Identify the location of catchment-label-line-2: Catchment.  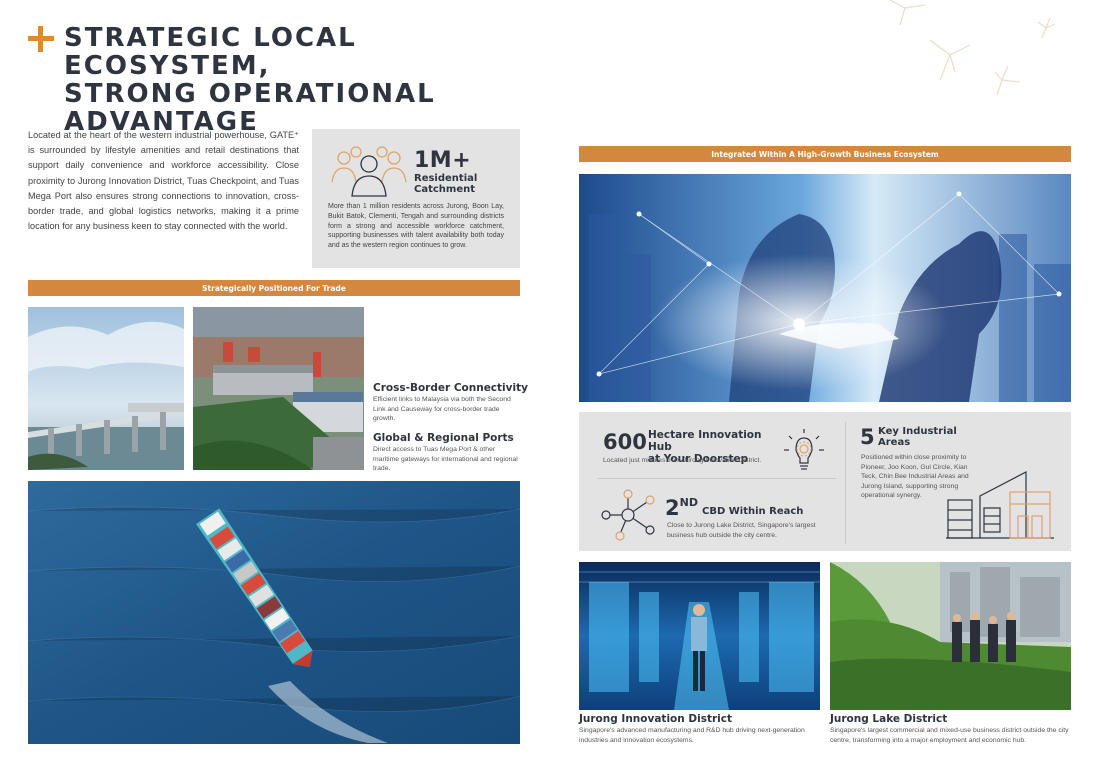
(445, 189).